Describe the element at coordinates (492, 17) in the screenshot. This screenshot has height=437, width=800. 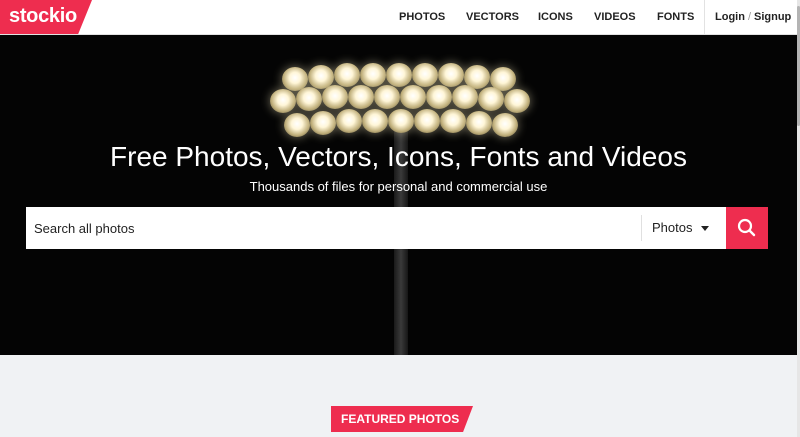
I see `nav-vectors: VECTORS` at that location.